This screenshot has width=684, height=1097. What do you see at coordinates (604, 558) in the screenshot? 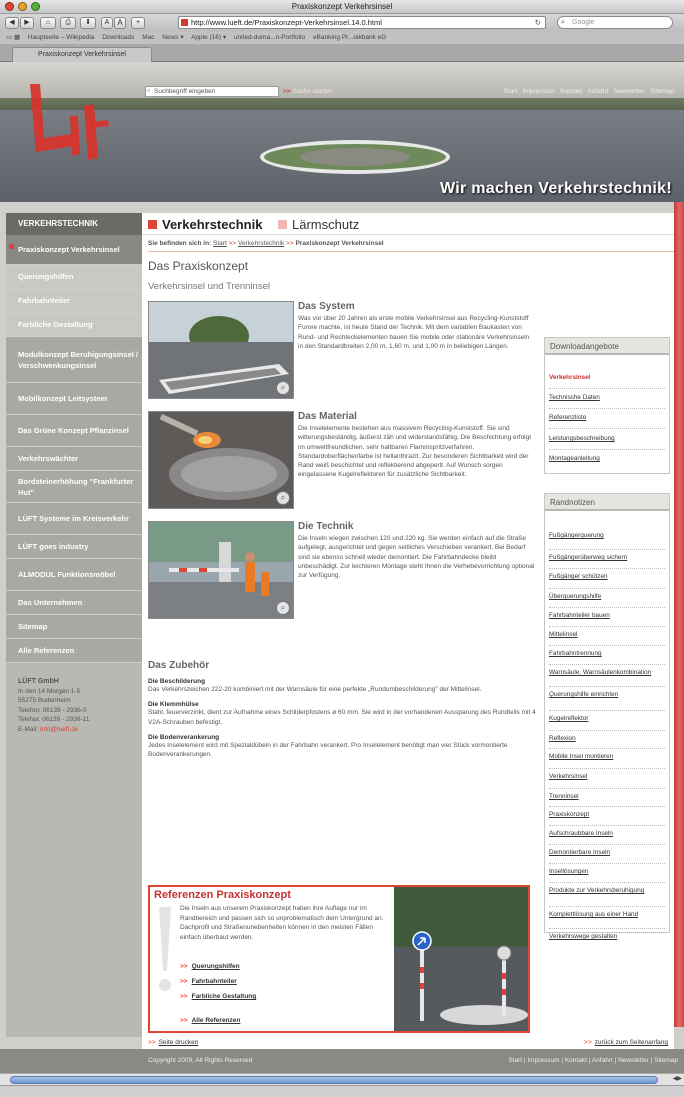
I see `randnotiz-link: Fußgängerüberweg sichern` at bounding box center [604, 558].